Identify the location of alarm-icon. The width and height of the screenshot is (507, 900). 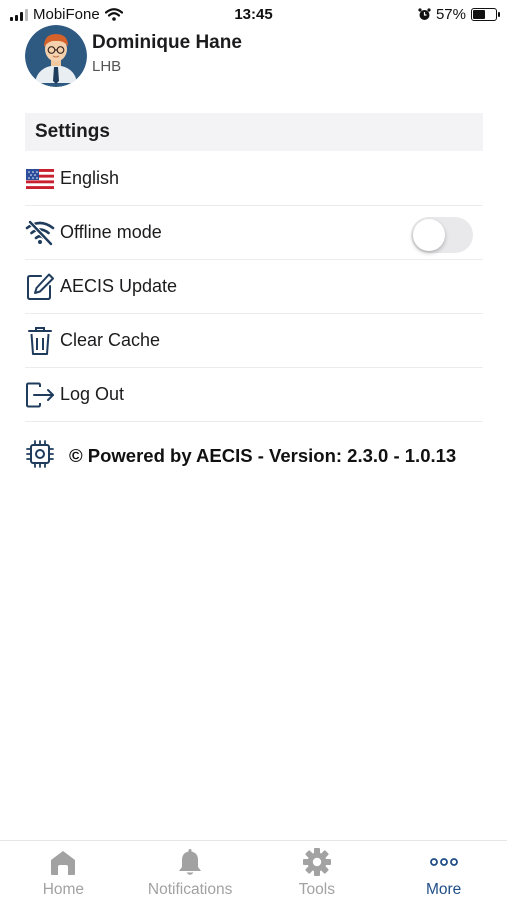
(424, 14).